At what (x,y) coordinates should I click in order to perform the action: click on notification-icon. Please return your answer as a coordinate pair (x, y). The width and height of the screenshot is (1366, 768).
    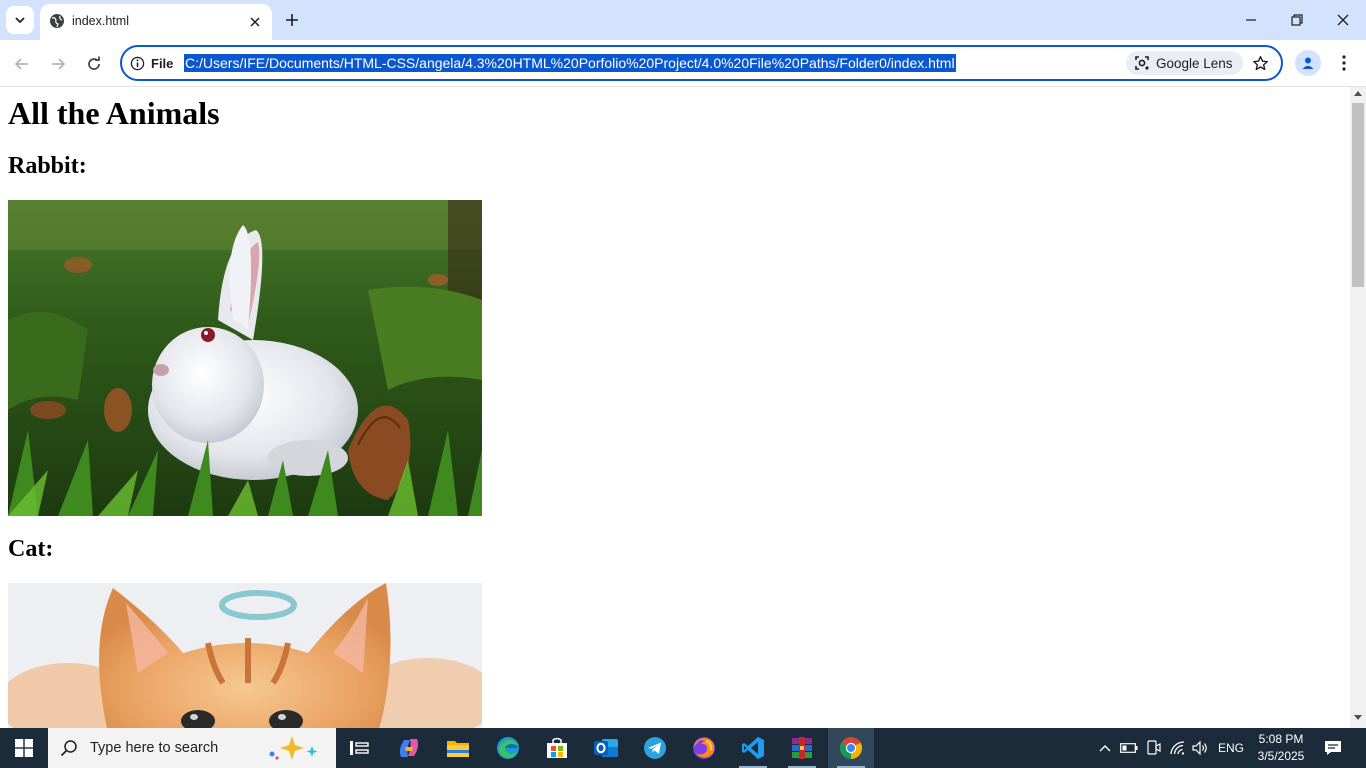
    Looking at the image, I should click on (1333, 748).